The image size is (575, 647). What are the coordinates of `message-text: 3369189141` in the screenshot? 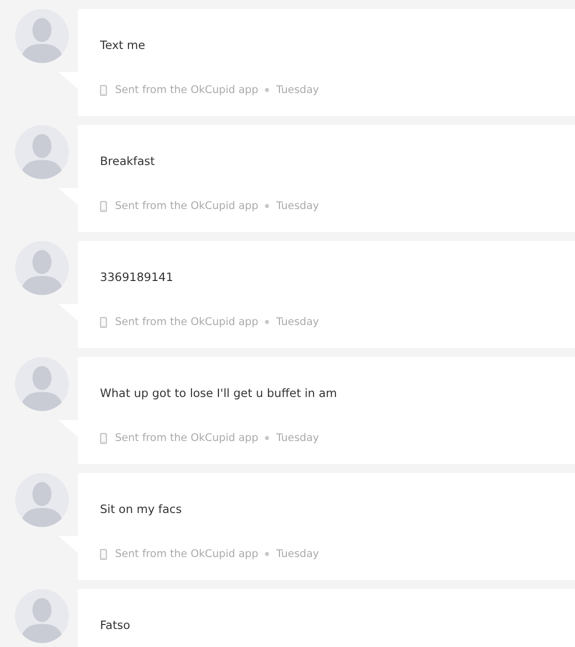 It's located at (137, 277).